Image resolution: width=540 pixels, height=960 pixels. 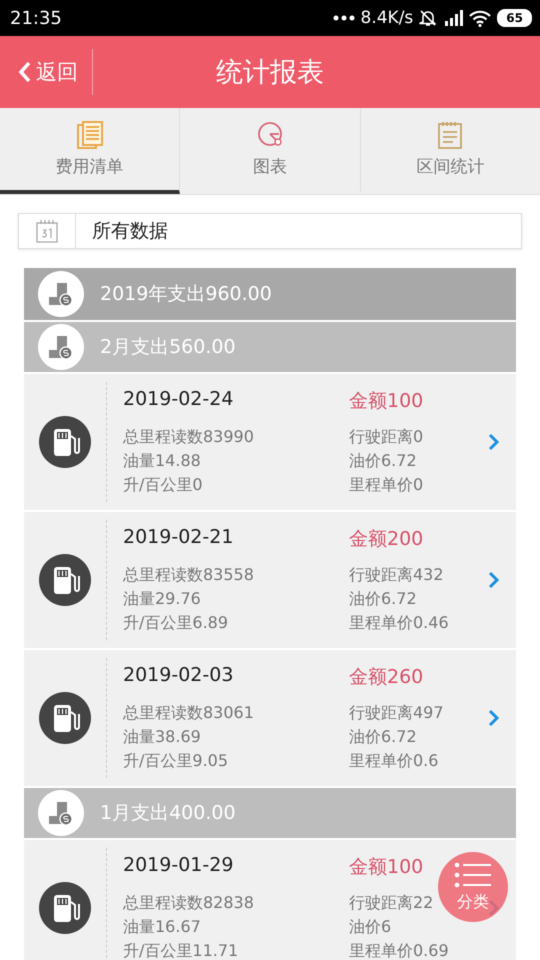 What do you see at coordinates (270, 151) in the screenshot?
I see `tab: 图表` at bounding box center [270, 151].